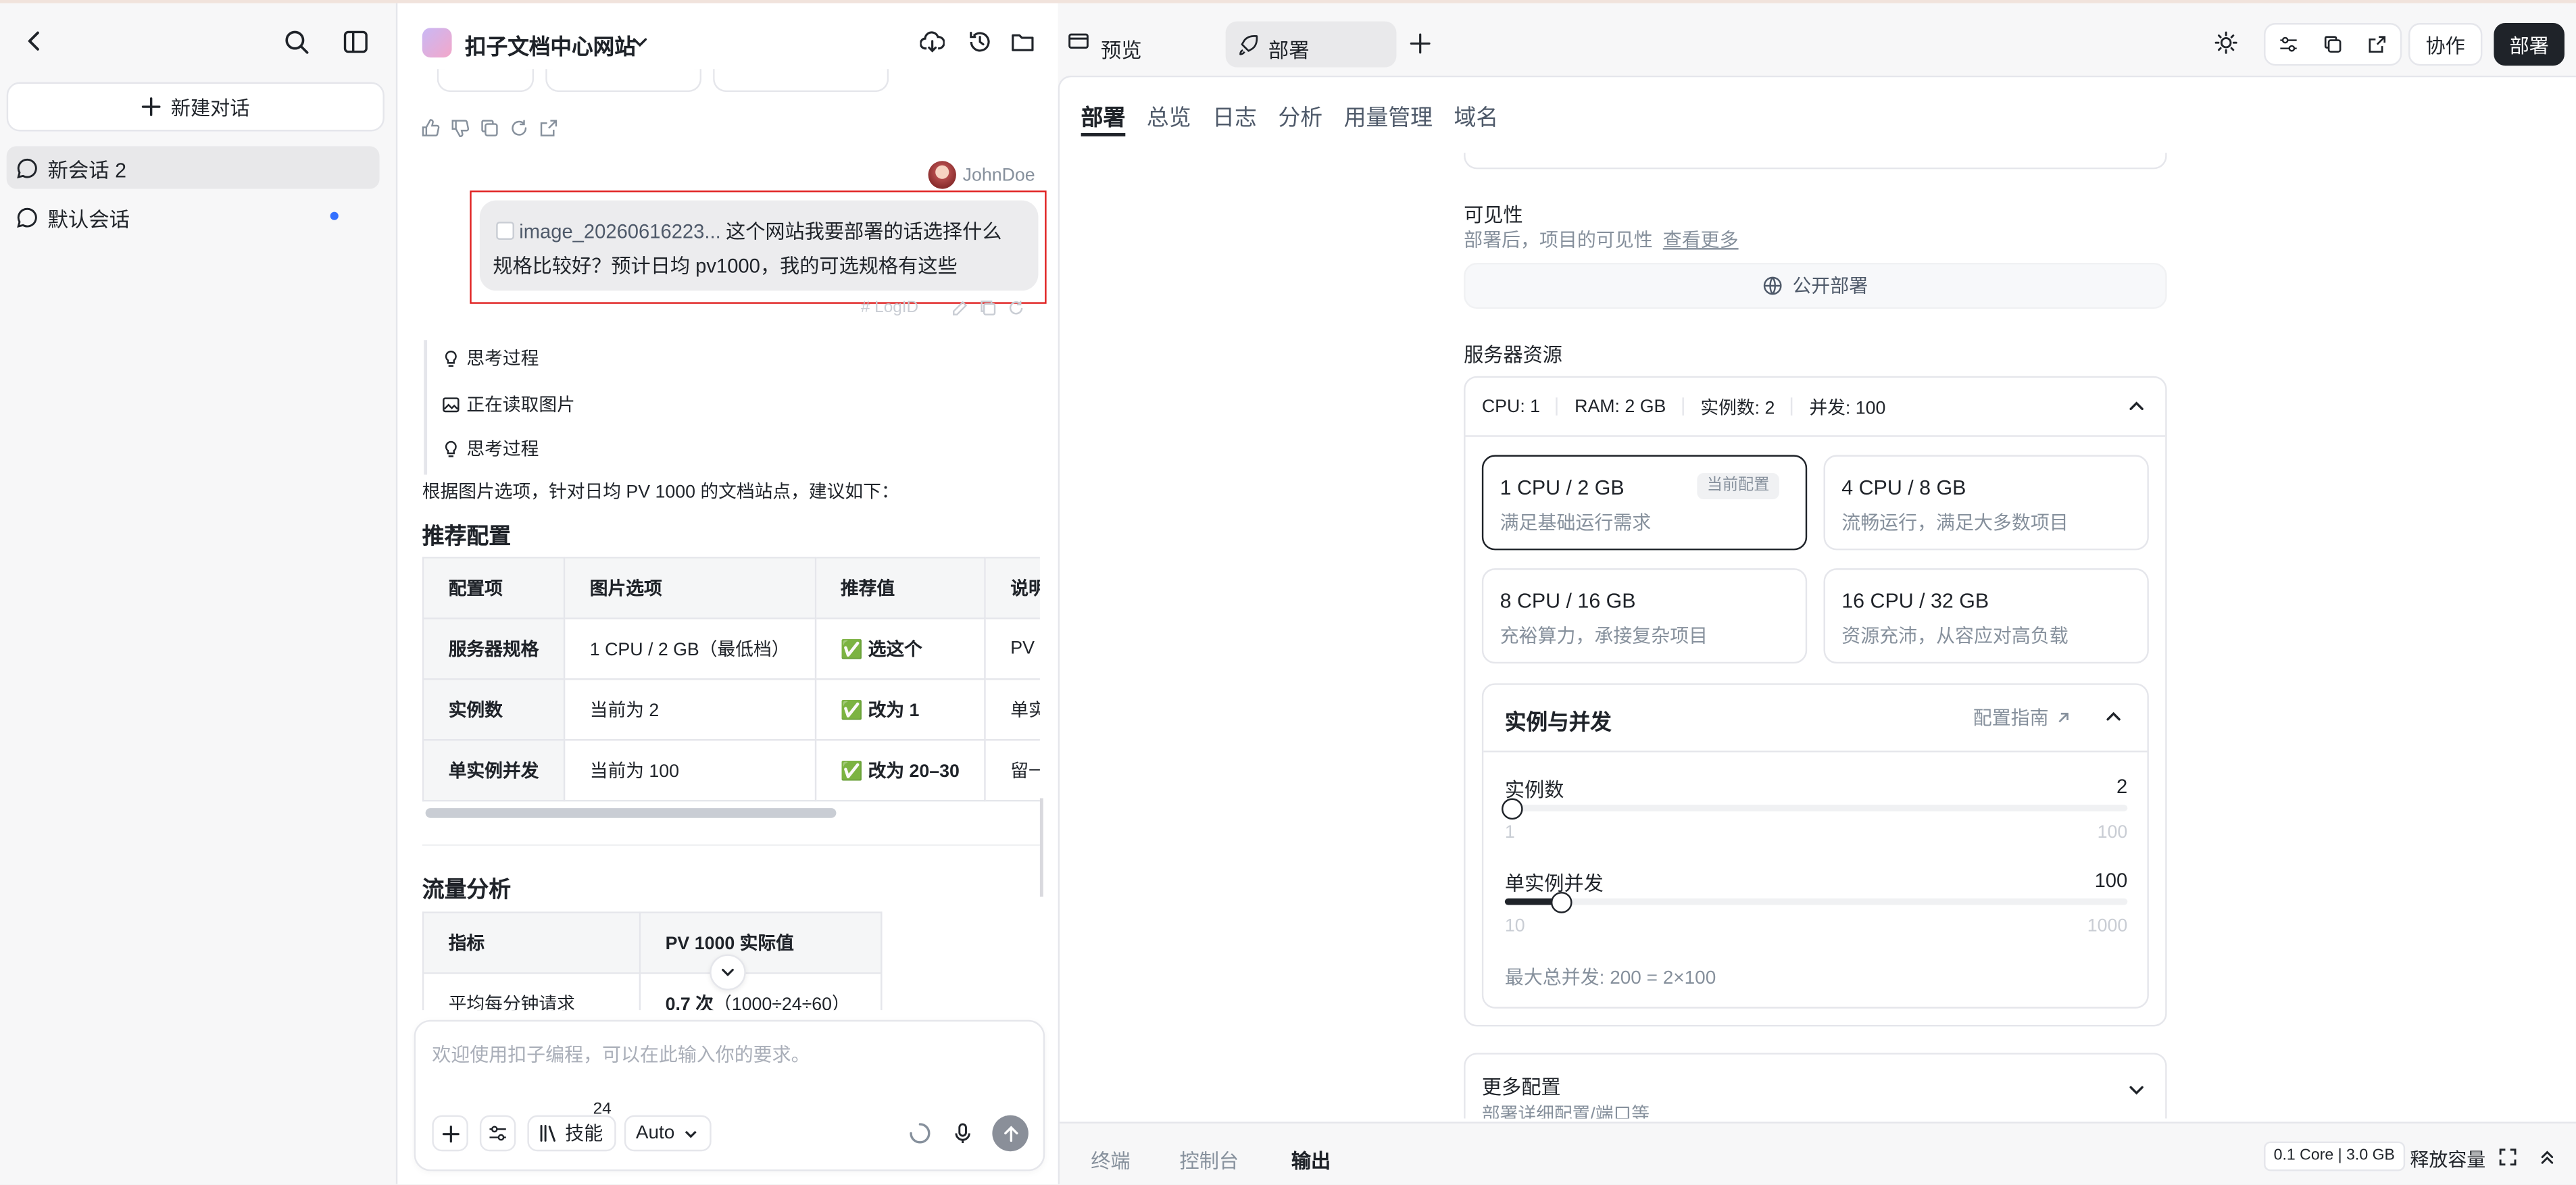 This screenshot has height=1185, width=2576. I want to click on deploy-button: 部署, so click(2530, 45).